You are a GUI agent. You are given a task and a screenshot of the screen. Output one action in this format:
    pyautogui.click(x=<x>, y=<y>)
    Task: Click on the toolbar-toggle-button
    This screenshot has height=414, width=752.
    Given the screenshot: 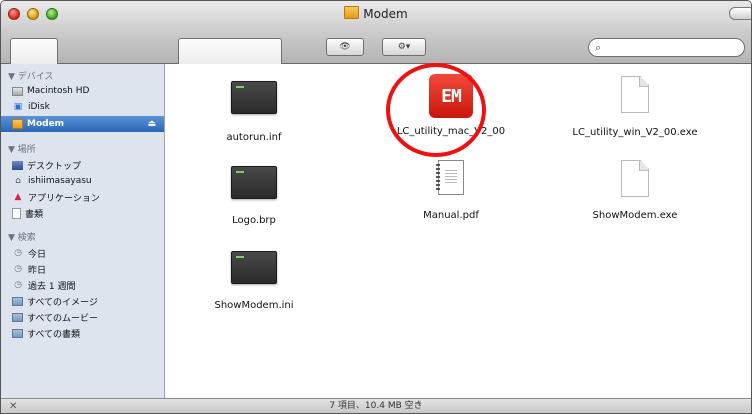 What is the action you would take?
    pyautogui.click(x=740, y=13)
    